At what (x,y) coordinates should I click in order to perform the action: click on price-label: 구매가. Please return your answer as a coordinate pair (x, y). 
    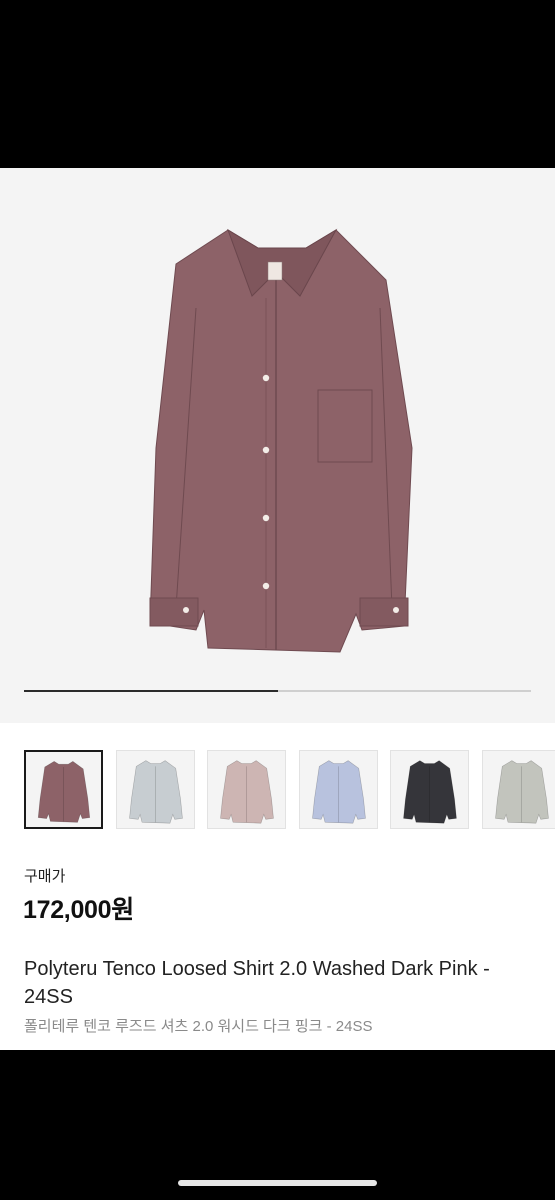
    Looking at the image, I should click on (45, 876).